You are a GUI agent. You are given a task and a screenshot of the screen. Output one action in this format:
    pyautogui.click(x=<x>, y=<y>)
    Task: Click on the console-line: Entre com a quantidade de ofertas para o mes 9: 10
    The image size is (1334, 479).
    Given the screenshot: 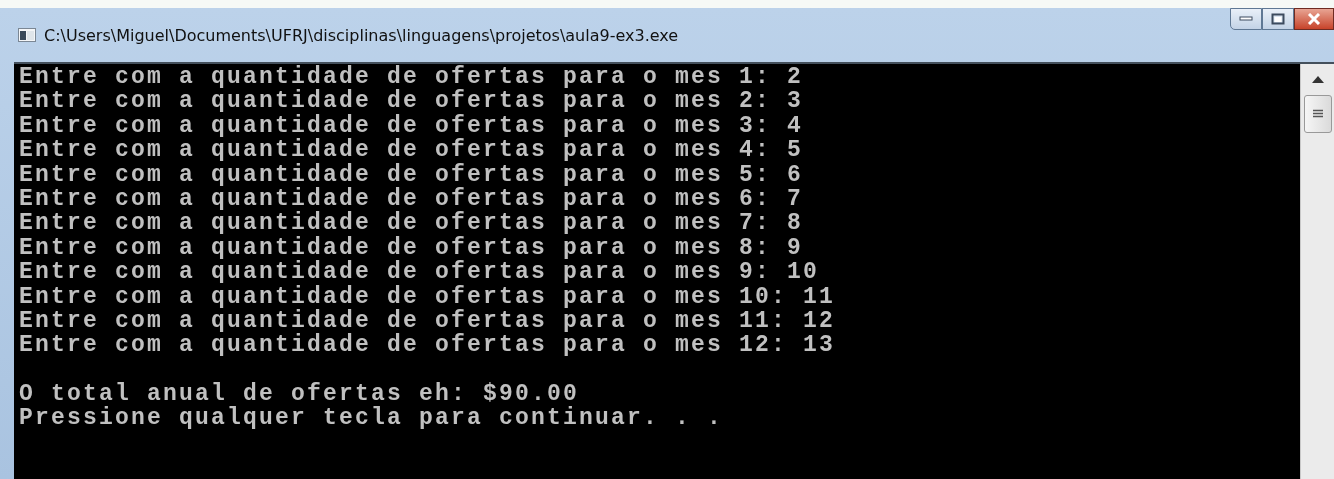 What is the action you would take?
    pyautogui.click(x=420, y=272)
    